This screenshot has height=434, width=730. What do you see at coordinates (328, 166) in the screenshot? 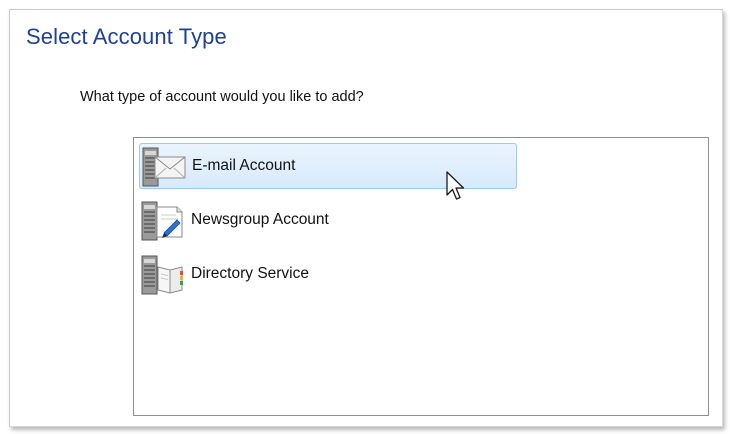
I see `list-item-email-account: E-mail Account` at bounding box center [328, 166].